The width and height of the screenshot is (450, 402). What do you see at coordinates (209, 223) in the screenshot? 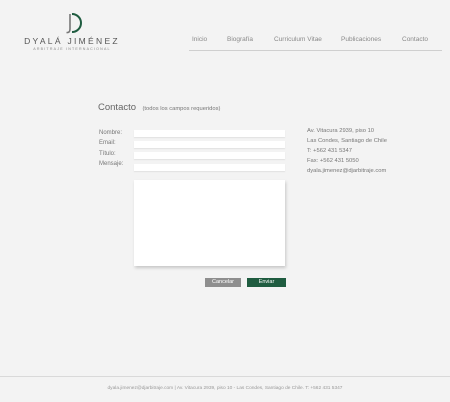
I see `mensaje-textarea` at bounding box center [209, 223].